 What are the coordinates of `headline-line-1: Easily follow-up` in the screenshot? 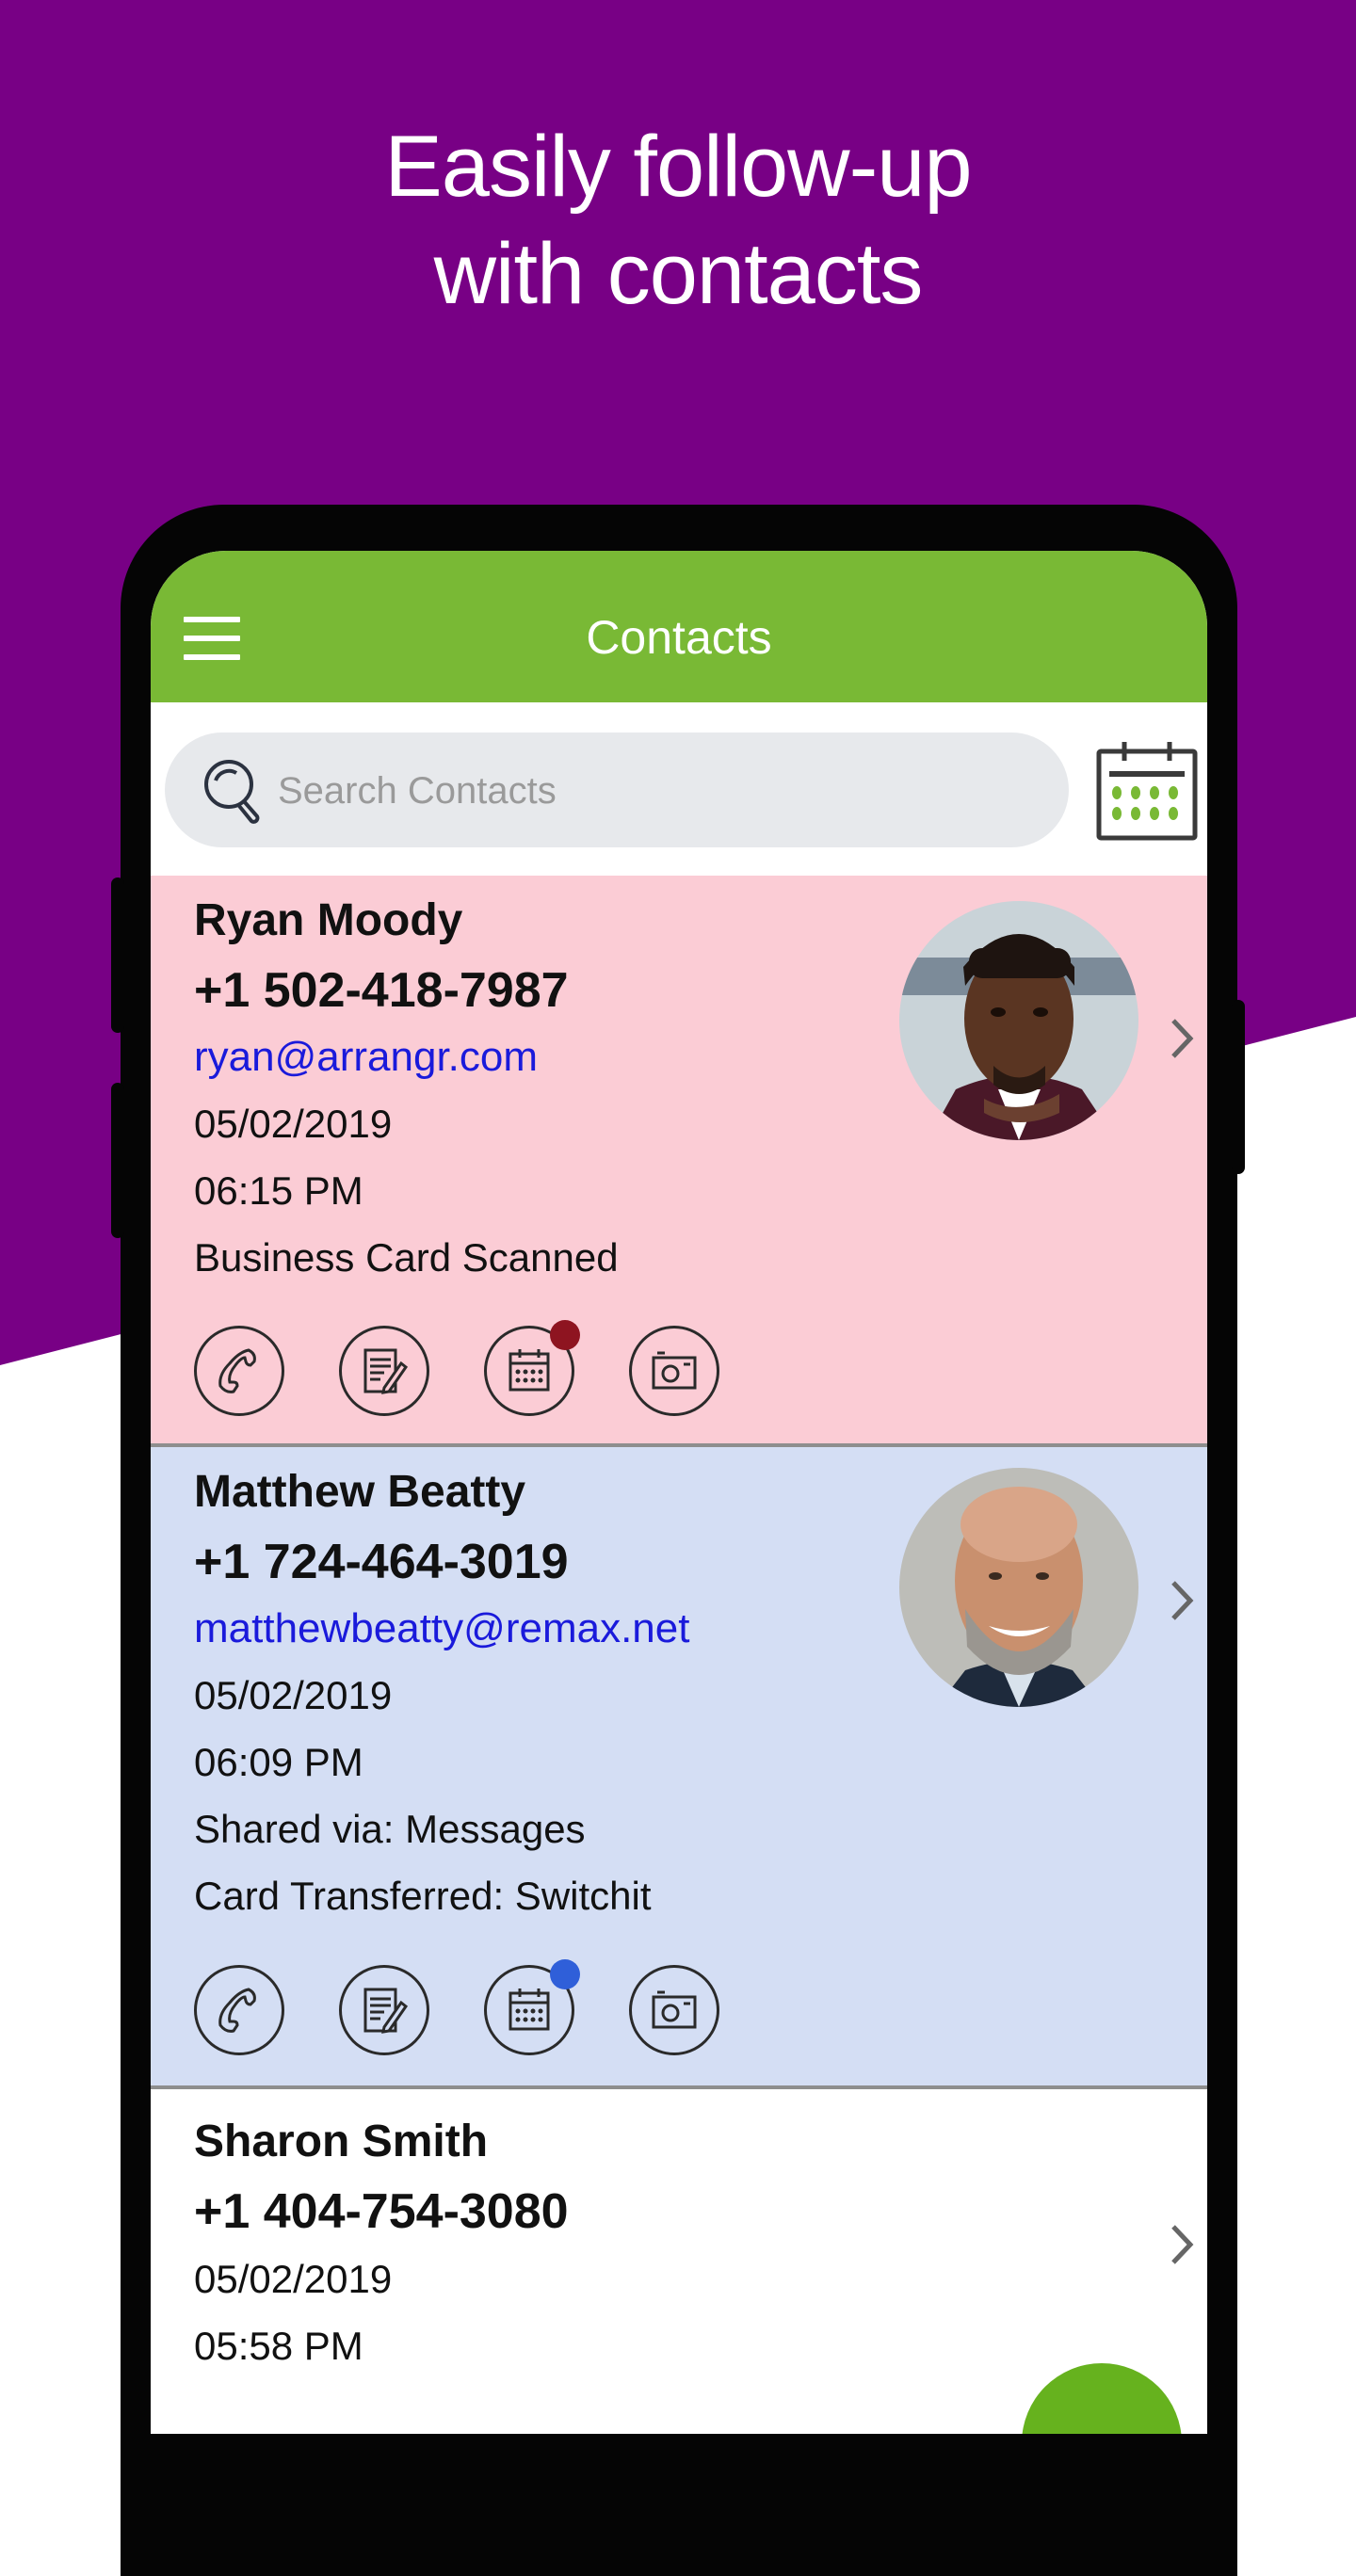 It's located at (678, 167).